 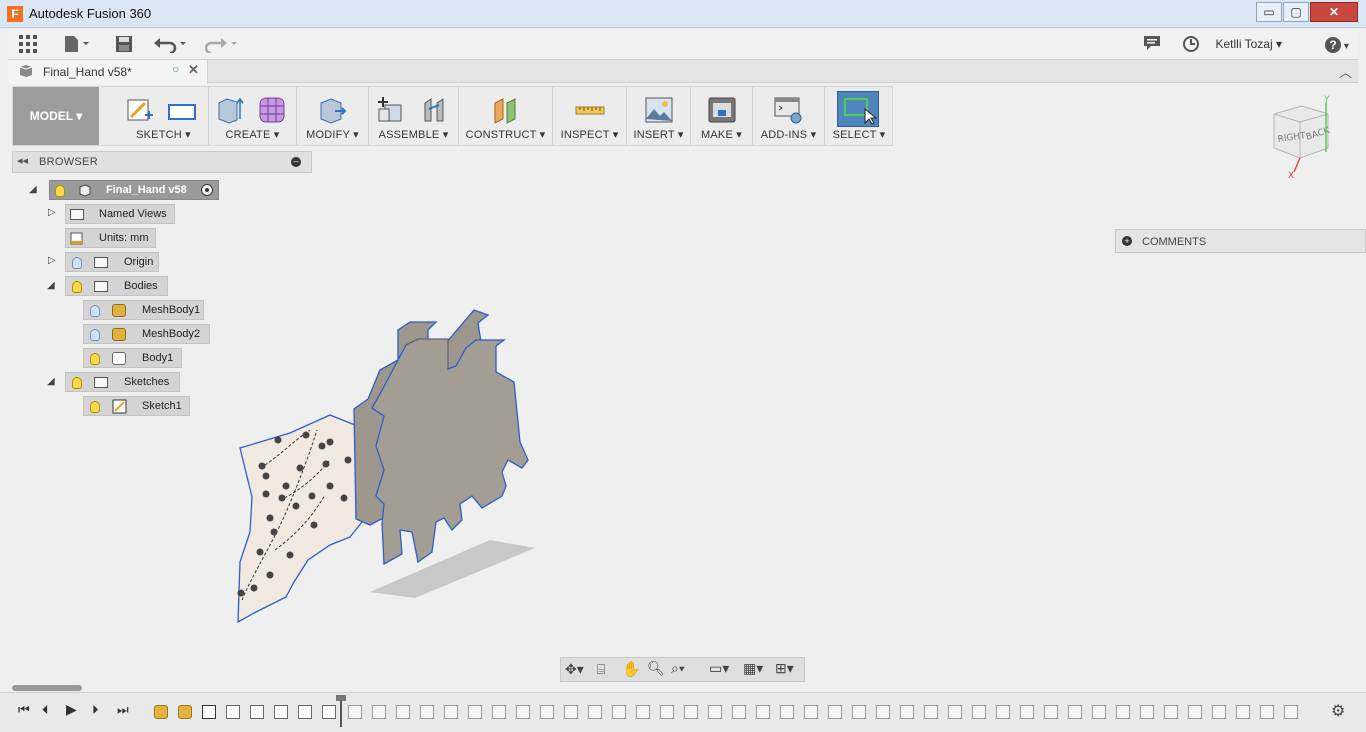 I want to click on collapse-toolbar-icon: ︿, so click(x=1345, y=71).